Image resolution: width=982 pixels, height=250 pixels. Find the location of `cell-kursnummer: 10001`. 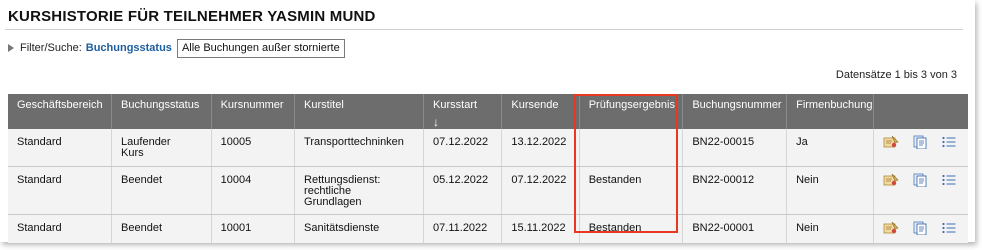

cell-kursnummer: 10001 is located at coordinates (253, 229).